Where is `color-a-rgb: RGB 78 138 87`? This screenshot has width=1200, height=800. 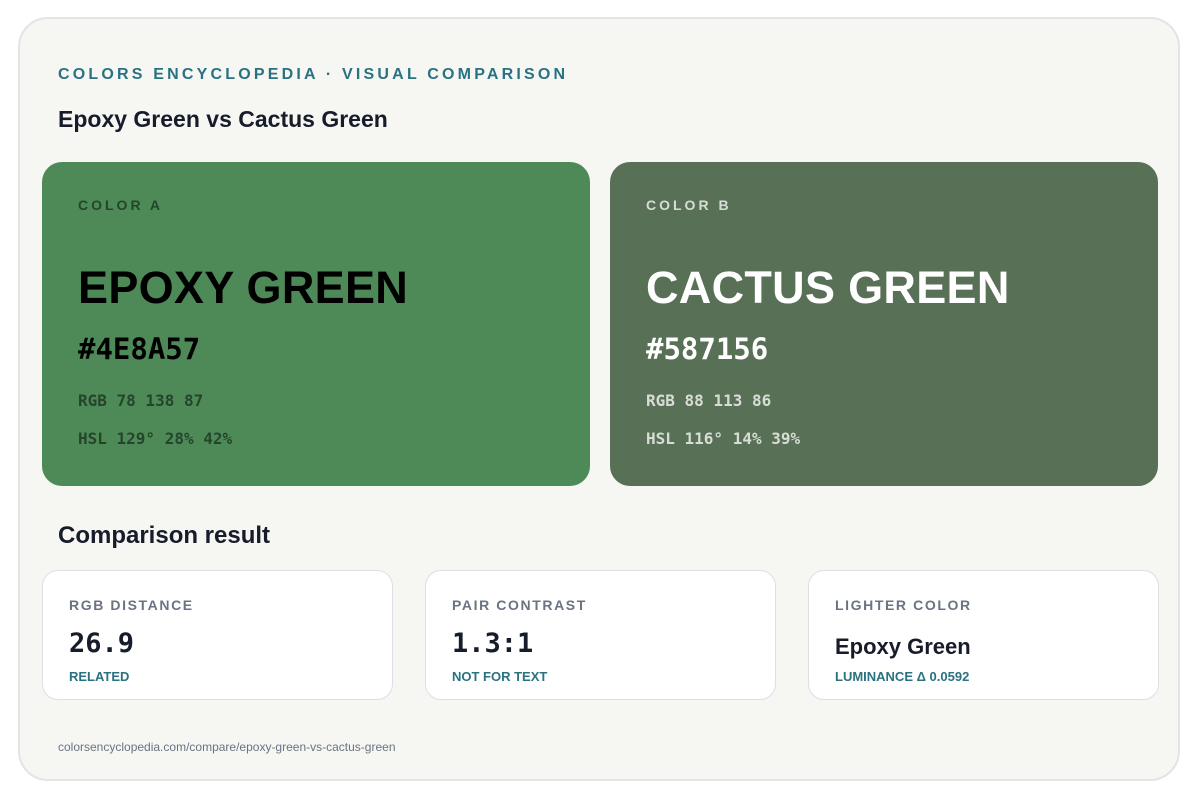 color-a-rgb: RGB 78 138 87 is located at coordinates (141, 400).